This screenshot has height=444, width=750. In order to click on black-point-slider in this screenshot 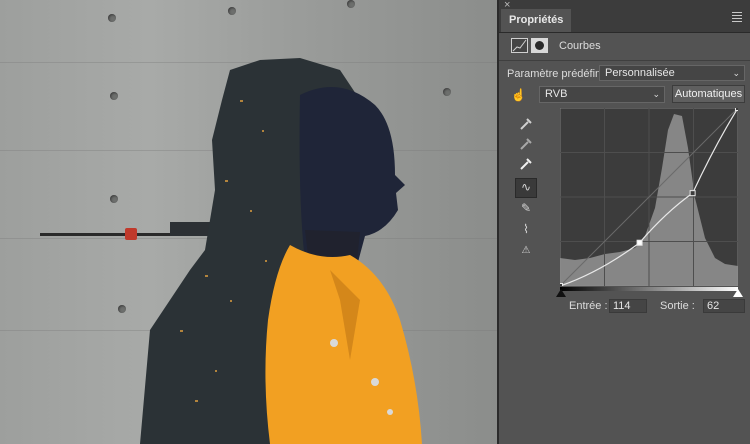, I will do `click(561, 293)`.